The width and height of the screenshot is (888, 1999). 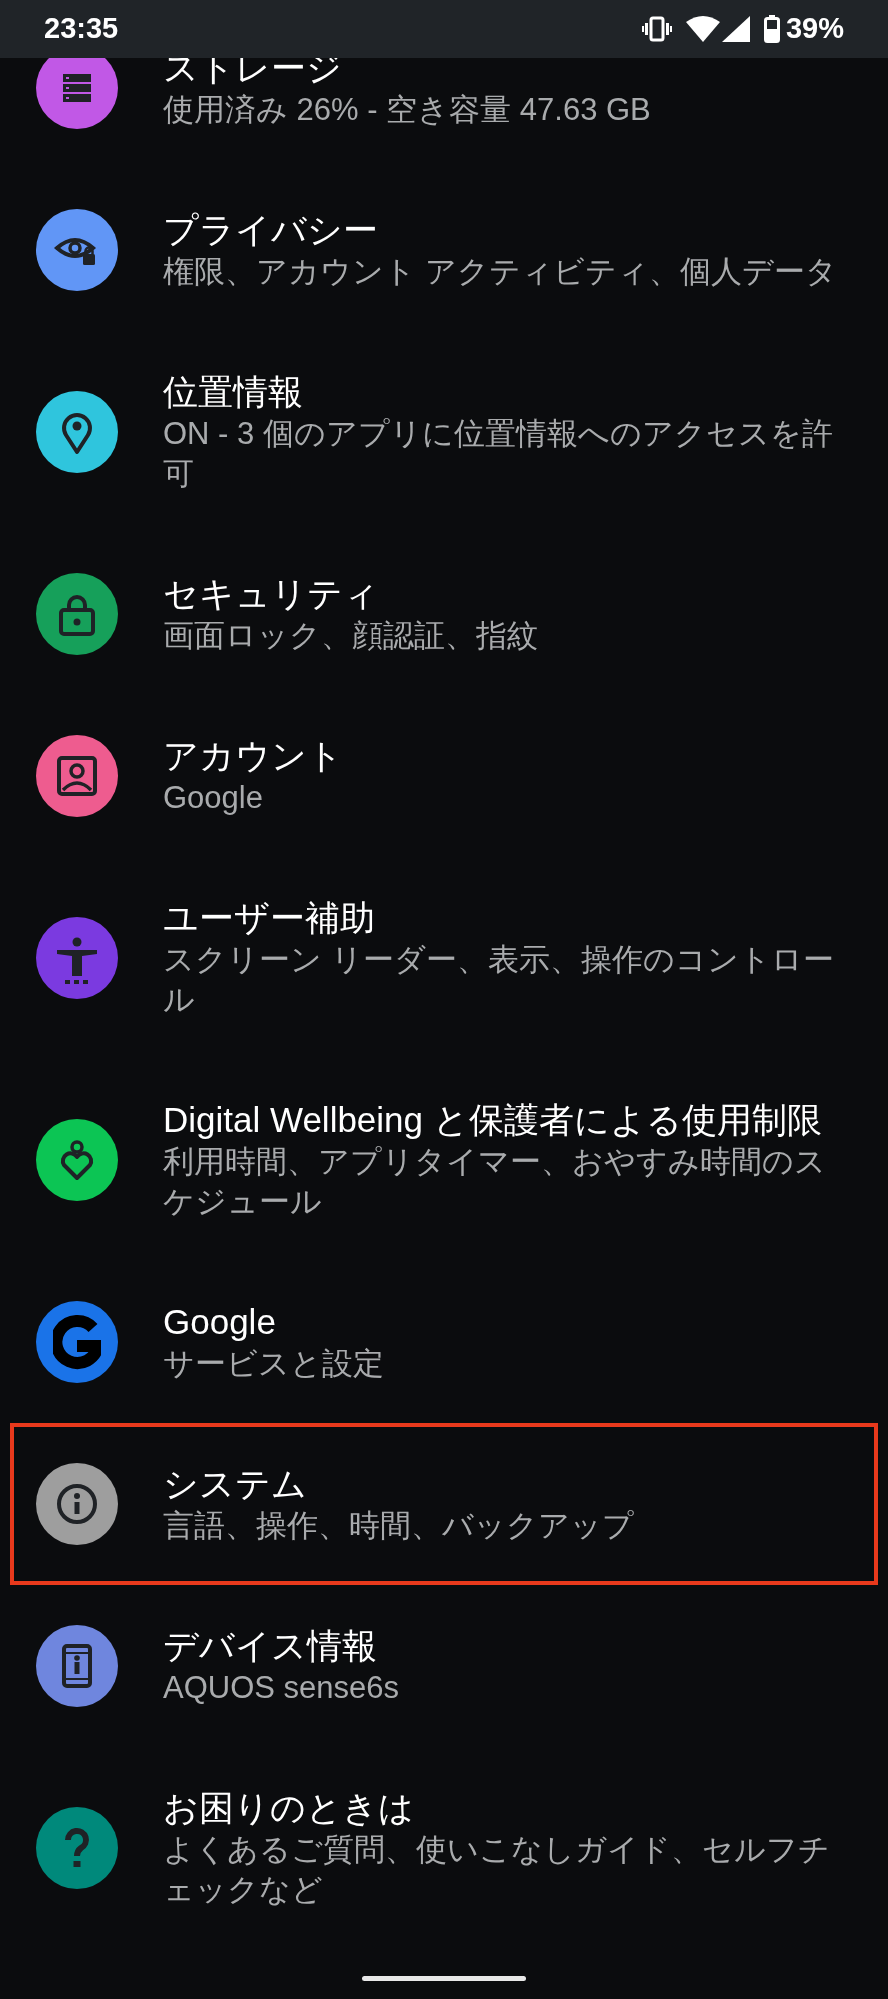 I want to click on wifi-icon, so click(x=702, y=29).